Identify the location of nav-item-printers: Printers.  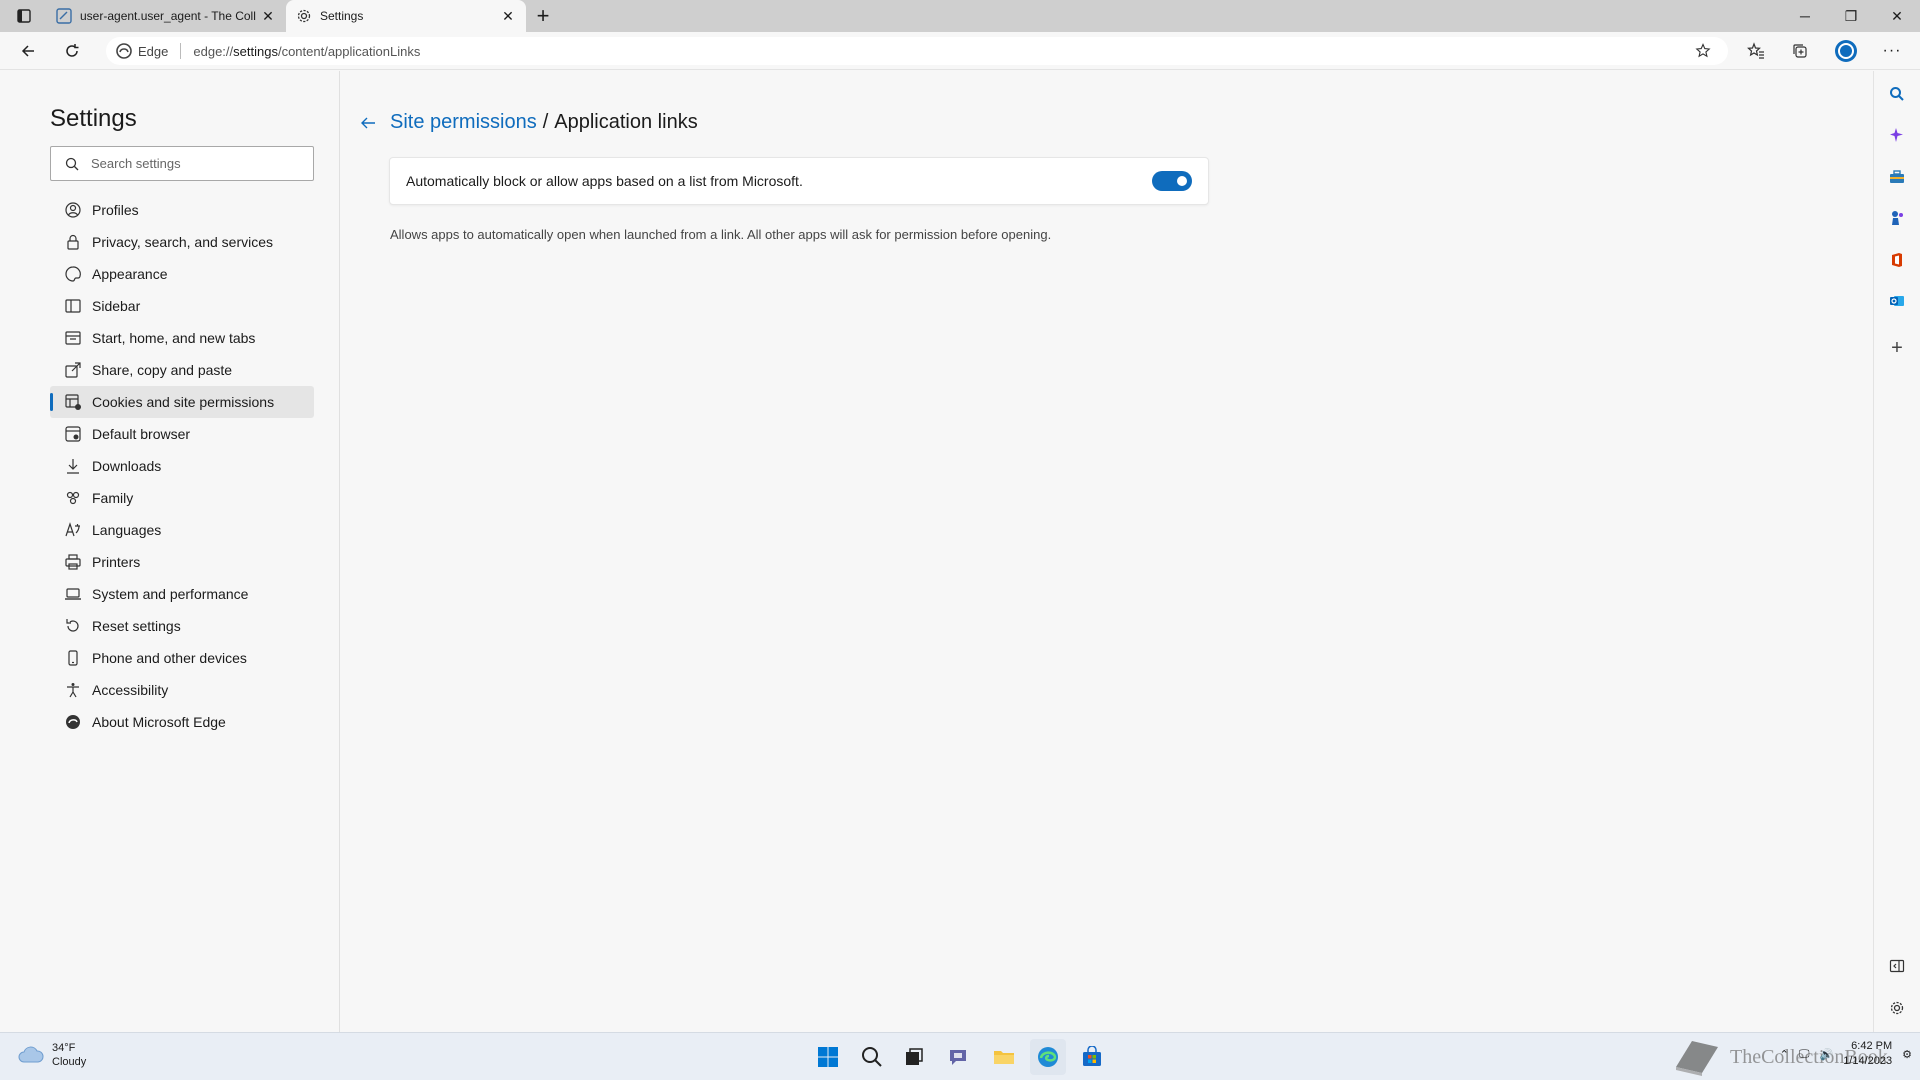
(182, 562).